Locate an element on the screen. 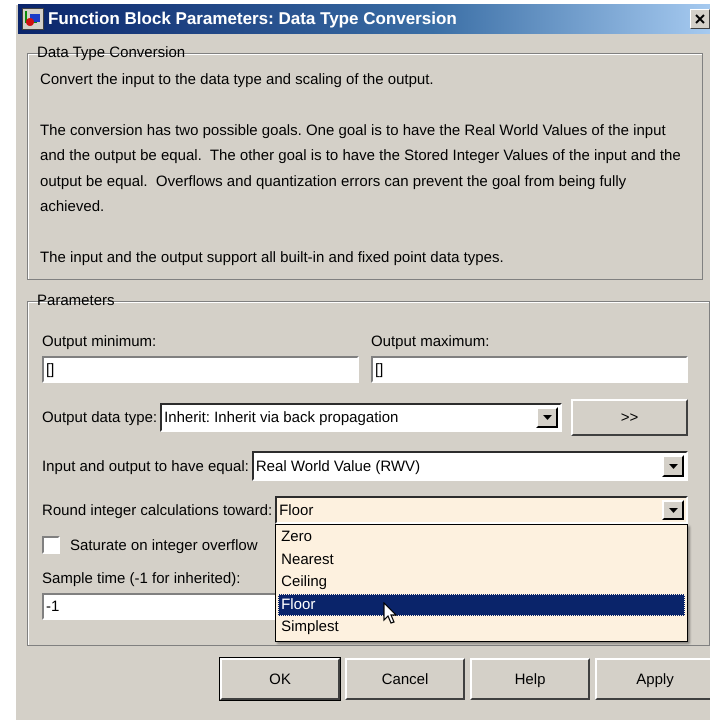 The image size is (710, 720). field-label: Output data type: is located at coordinates (100, 417).